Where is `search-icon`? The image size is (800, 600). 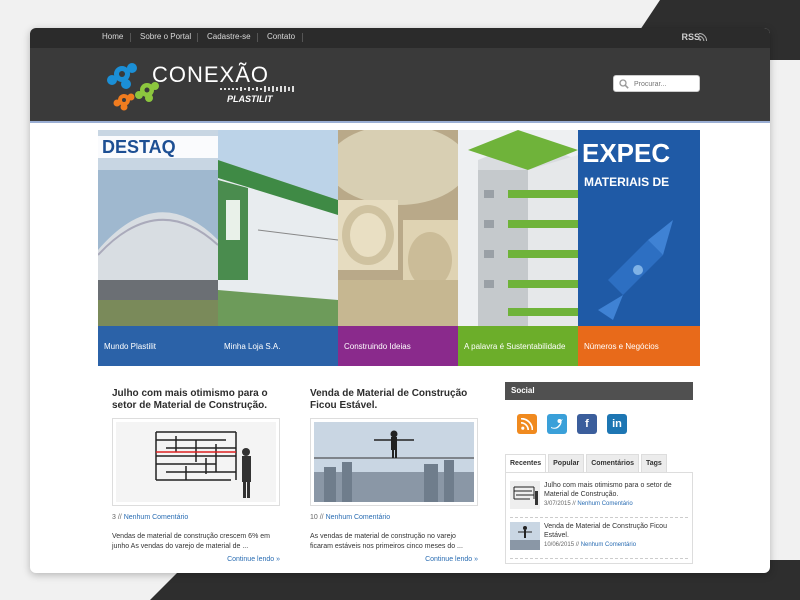
search-icon is located at coordinates (624, 84).